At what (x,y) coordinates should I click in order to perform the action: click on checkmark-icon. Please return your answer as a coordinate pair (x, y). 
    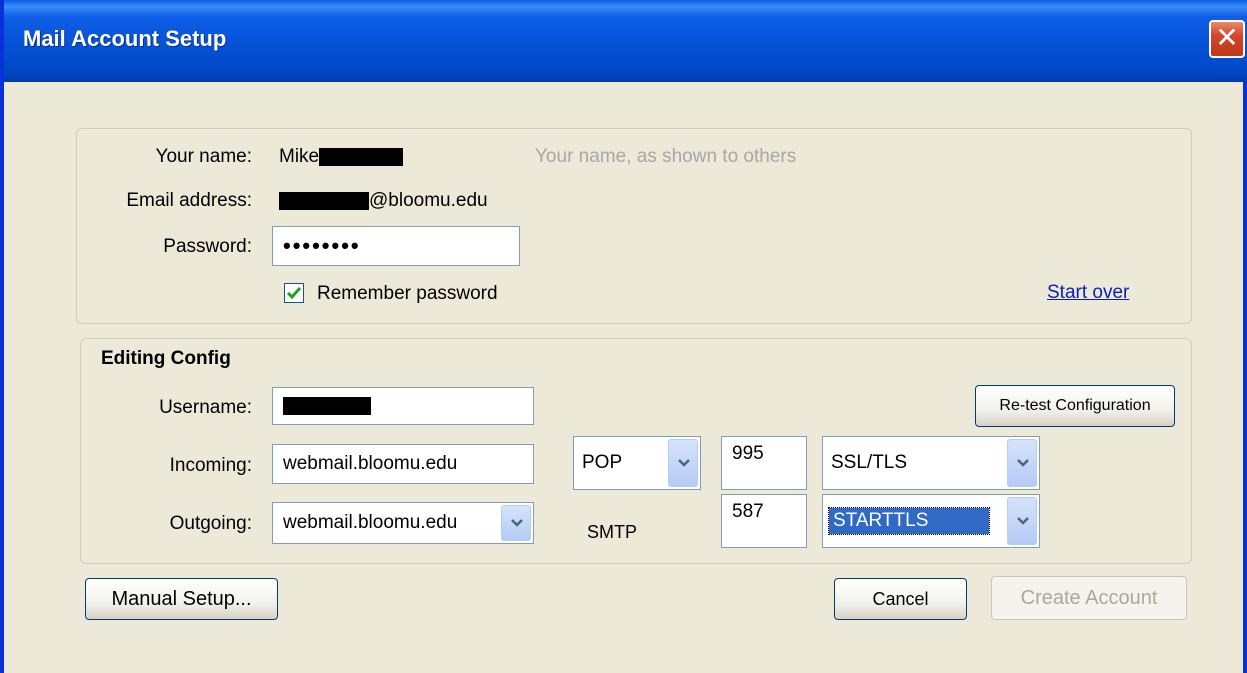
    Looking at the image, I should click on (294, 293).